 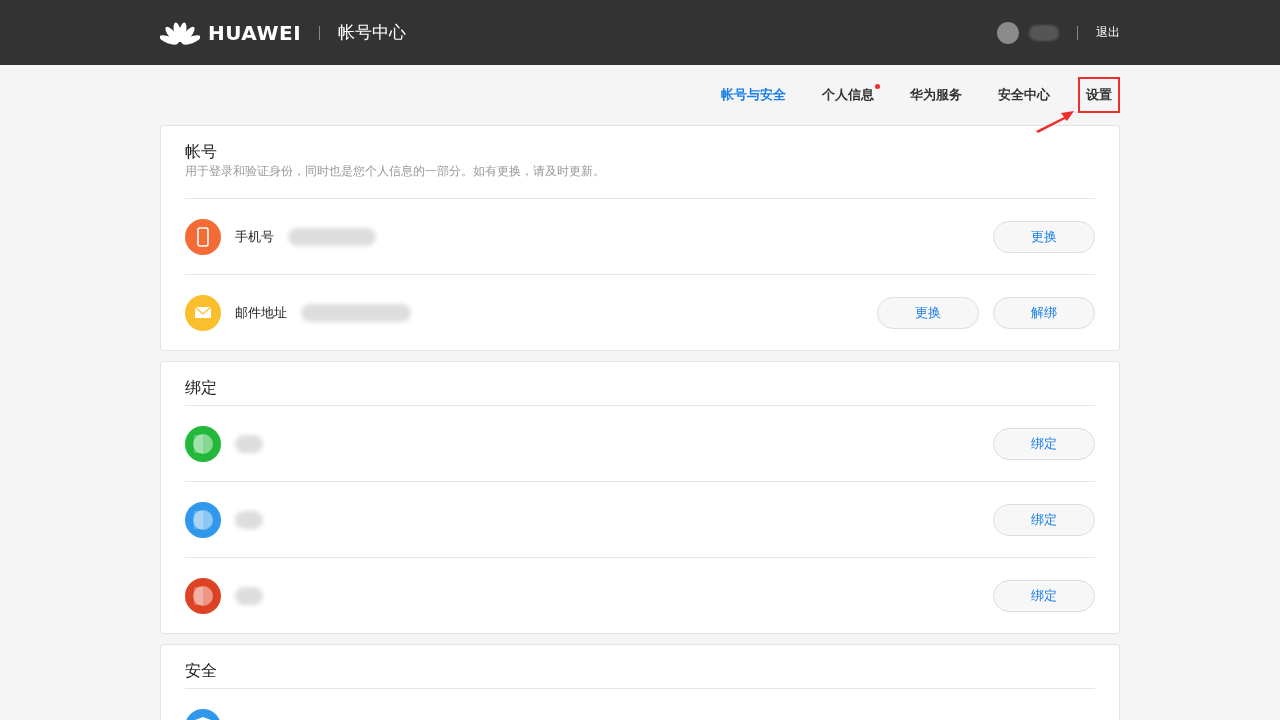 I want to click on page-title: 帐号中心, so click(x=372, y=32).